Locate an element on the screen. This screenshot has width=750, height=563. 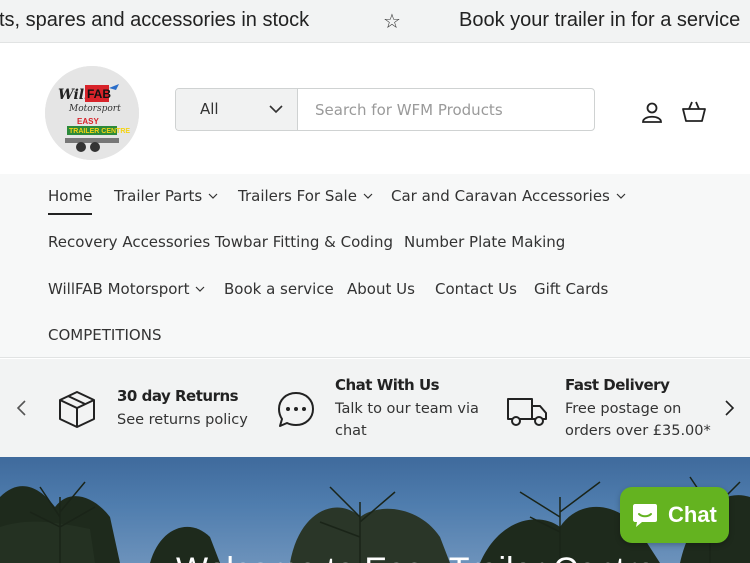
nav-item-label: Car and Caravan Accessories is located at coordinates (500, 196).